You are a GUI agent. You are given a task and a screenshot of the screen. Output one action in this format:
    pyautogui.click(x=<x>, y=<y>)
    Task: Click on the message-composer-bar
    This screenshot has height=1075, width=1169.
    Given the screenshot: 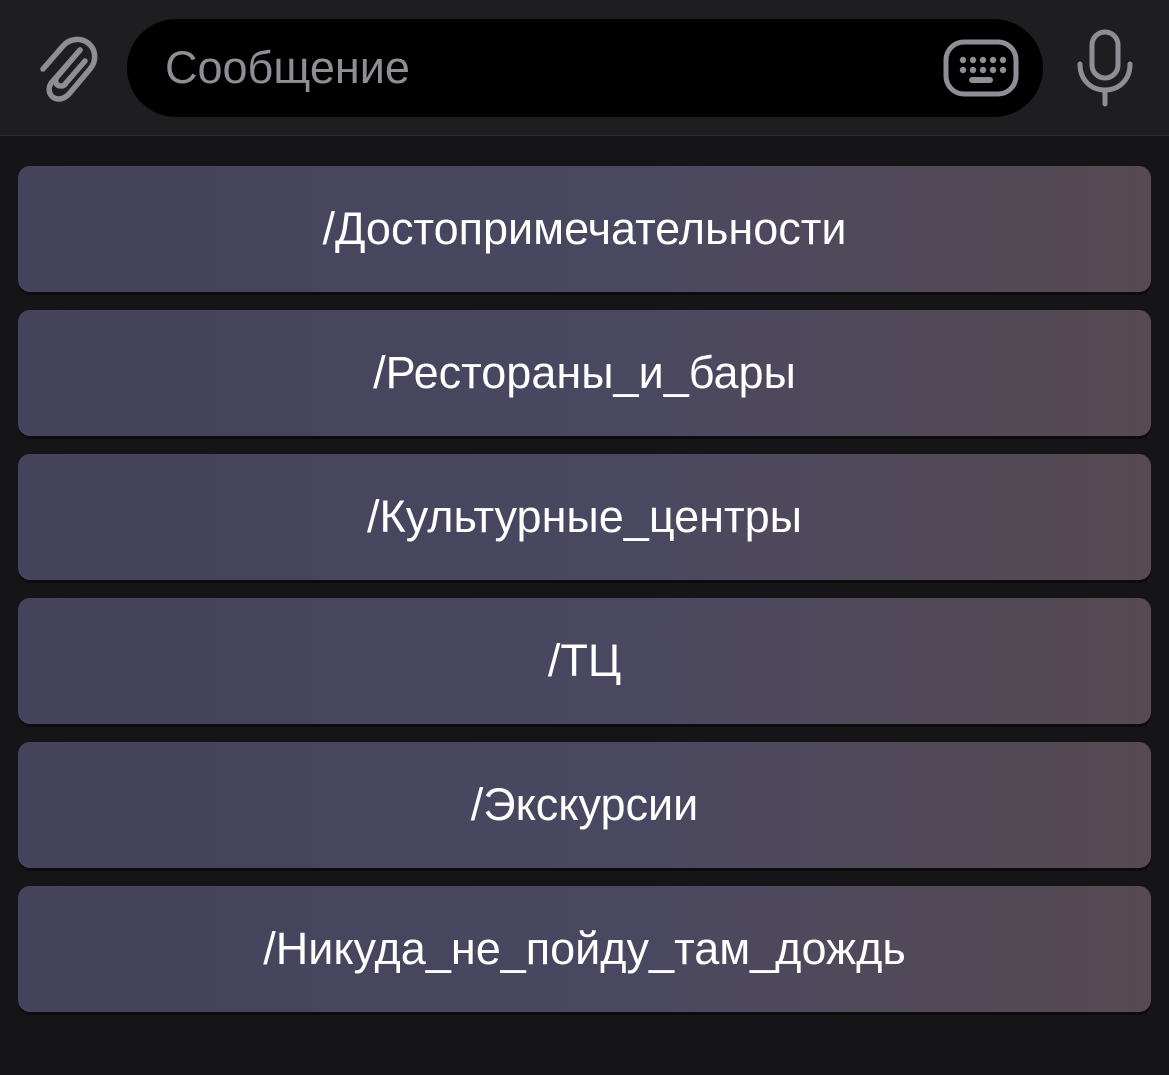 What is the action you would take?
    pyautogui.click(x=584, y=68)
    